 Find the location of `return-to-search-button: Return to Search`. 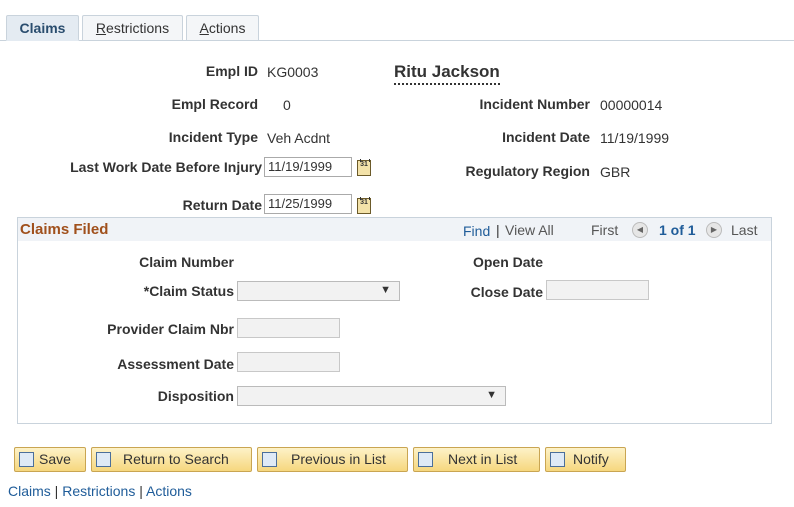

return-to-search-button: Return to Search is located at coordinates (171, 459).